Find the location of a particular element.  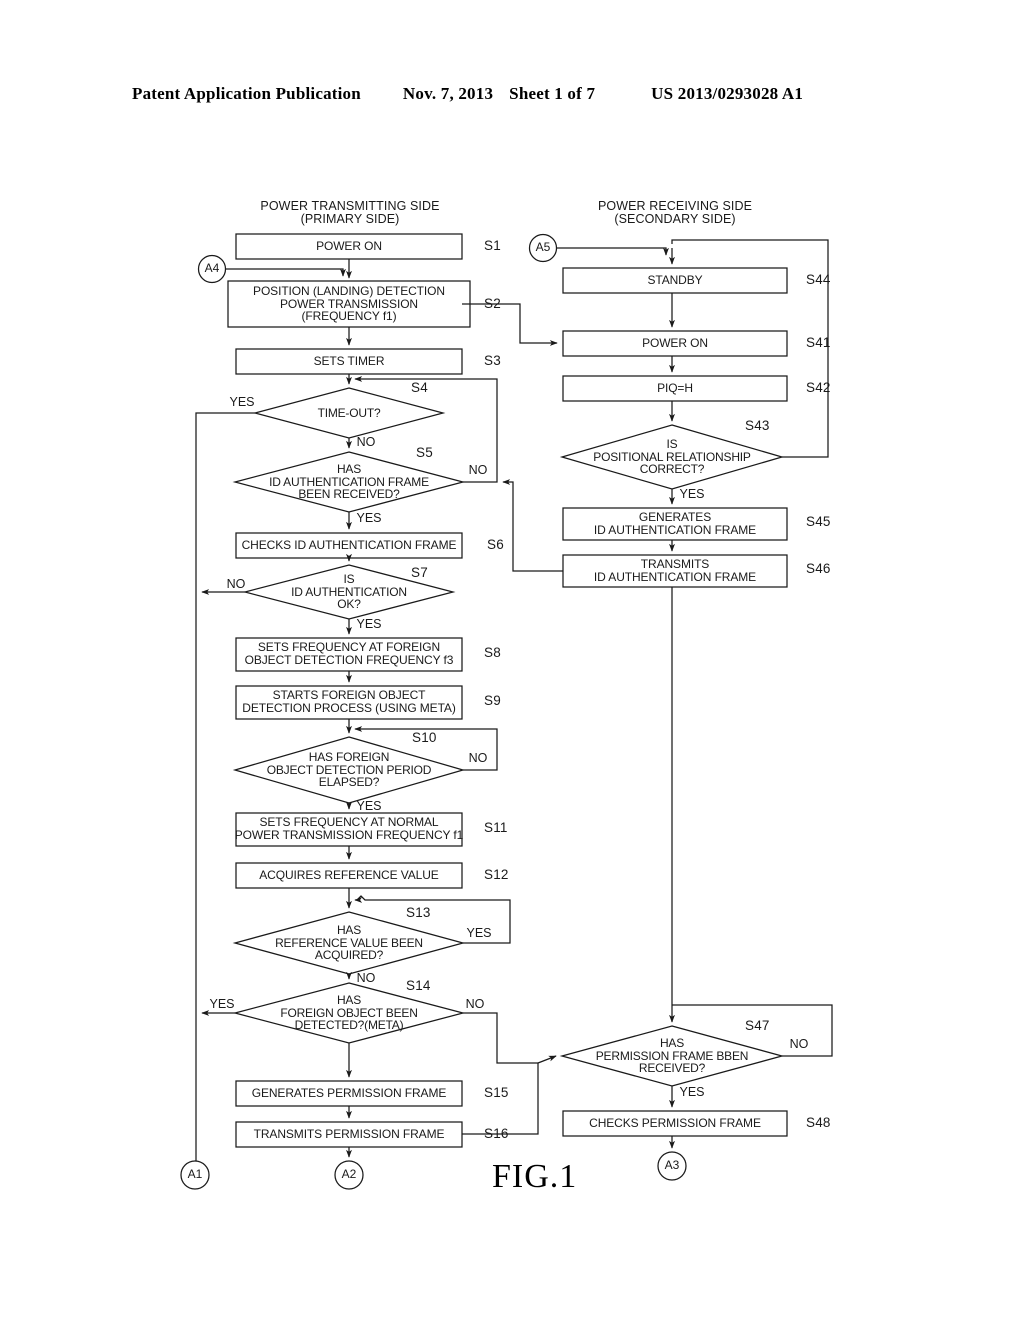

branch-label-s4-no: NO is located at coordinates (366, 442).